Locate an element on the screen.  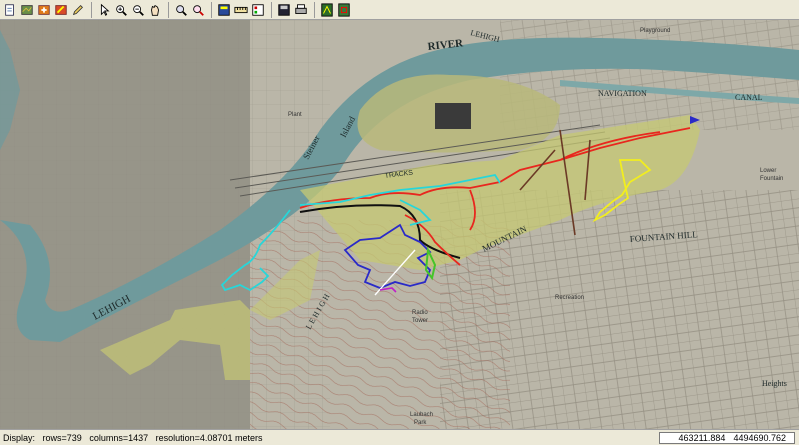
coord-x: 463211.884 is located at coordinates (702, 437).